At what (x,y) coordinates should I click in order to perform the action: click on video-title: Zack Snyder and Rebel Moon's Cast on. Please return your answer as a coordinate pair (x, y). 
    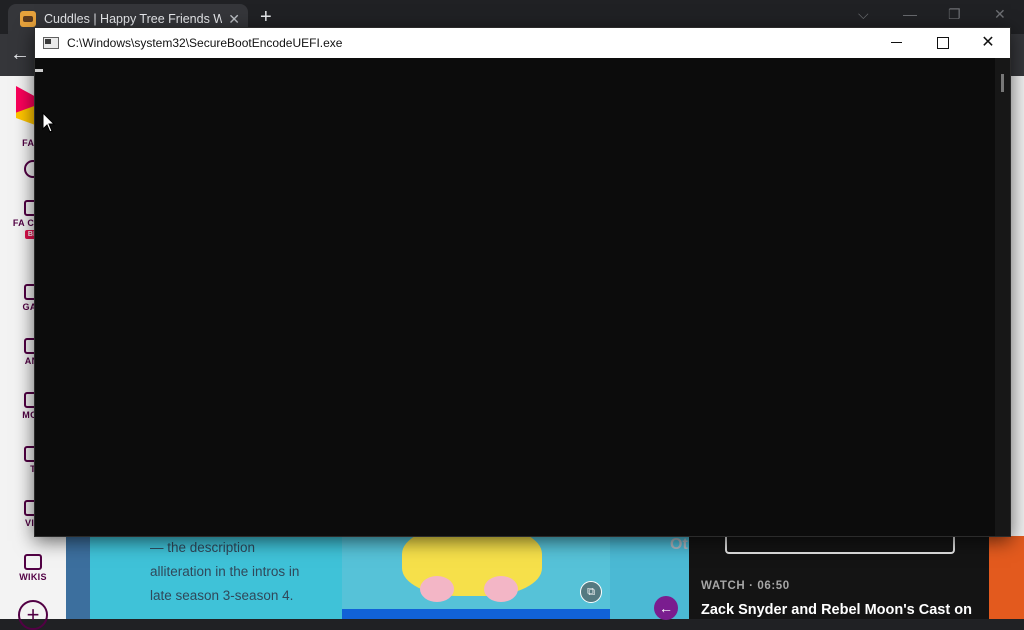
    Looking at the image, I should click on (836, 610).